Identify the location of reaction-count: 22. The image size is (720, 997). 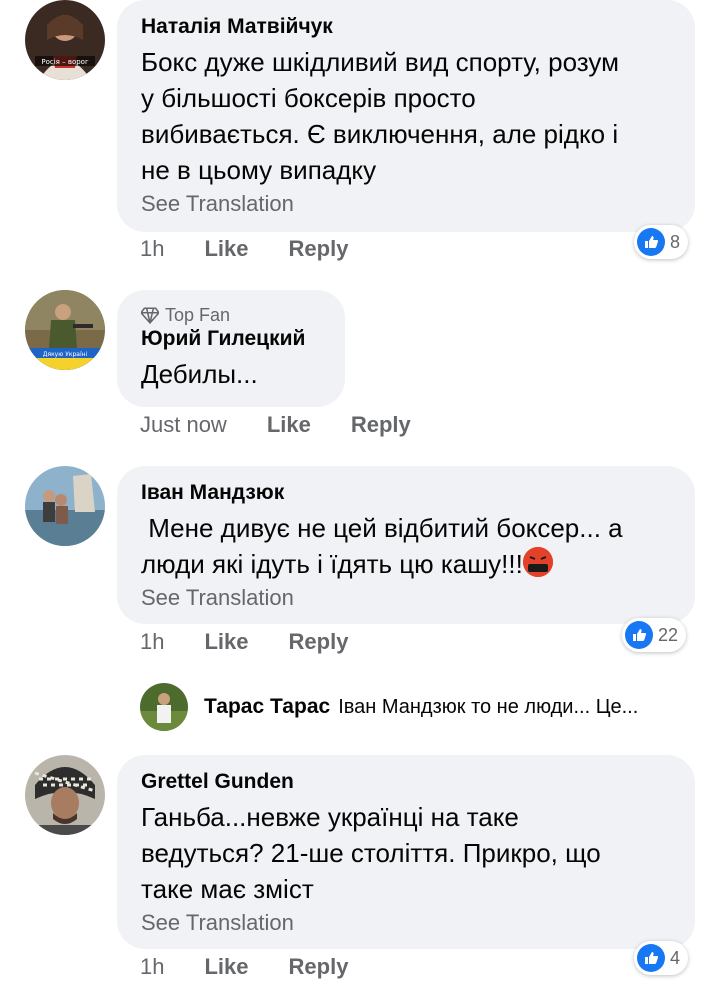
(668, 634).